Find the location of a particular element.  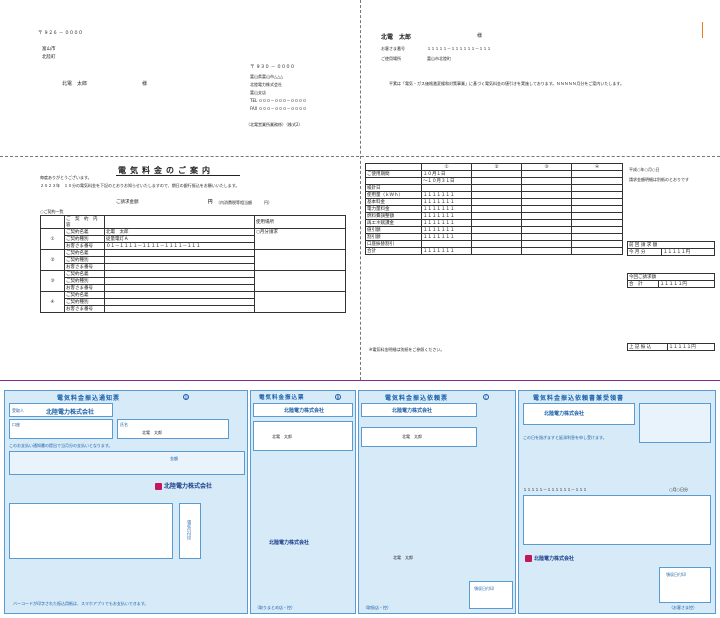

table-row: 基本料金 １１１１１１１ is located at coordinates (494, 202).